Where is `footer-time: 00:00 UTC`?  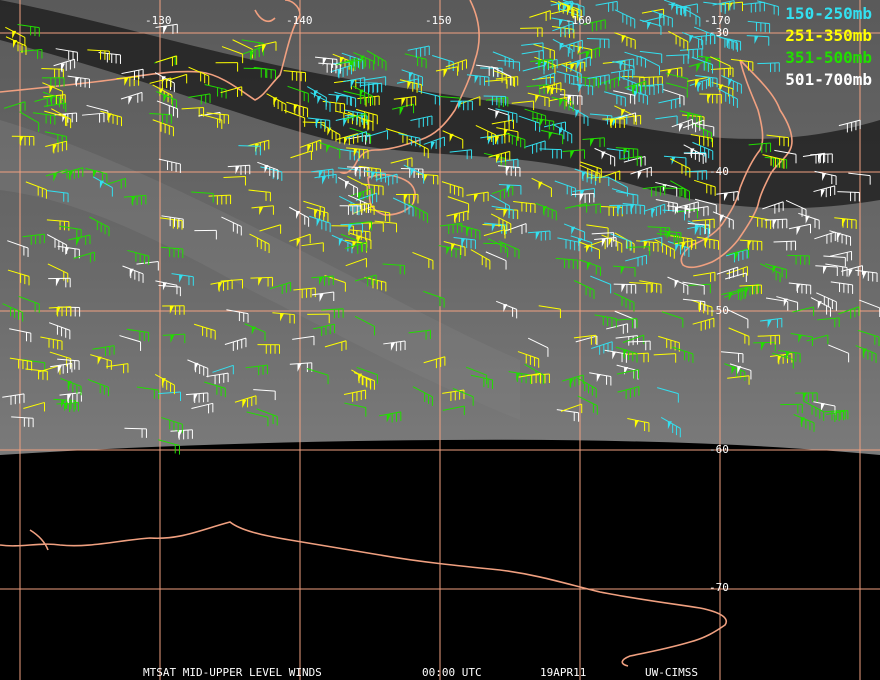
footer-time: 00:00 UTC is located at coordinates (452, 672).